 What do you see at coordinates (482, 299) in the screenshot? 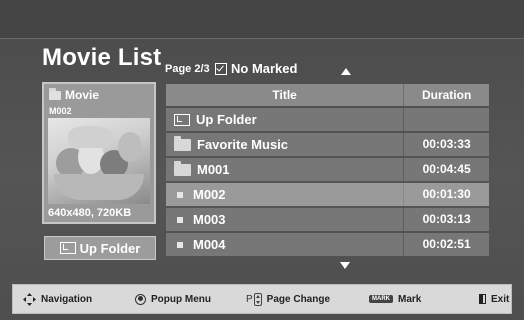
I see `exit-icon` at bounding box center [482, 299].